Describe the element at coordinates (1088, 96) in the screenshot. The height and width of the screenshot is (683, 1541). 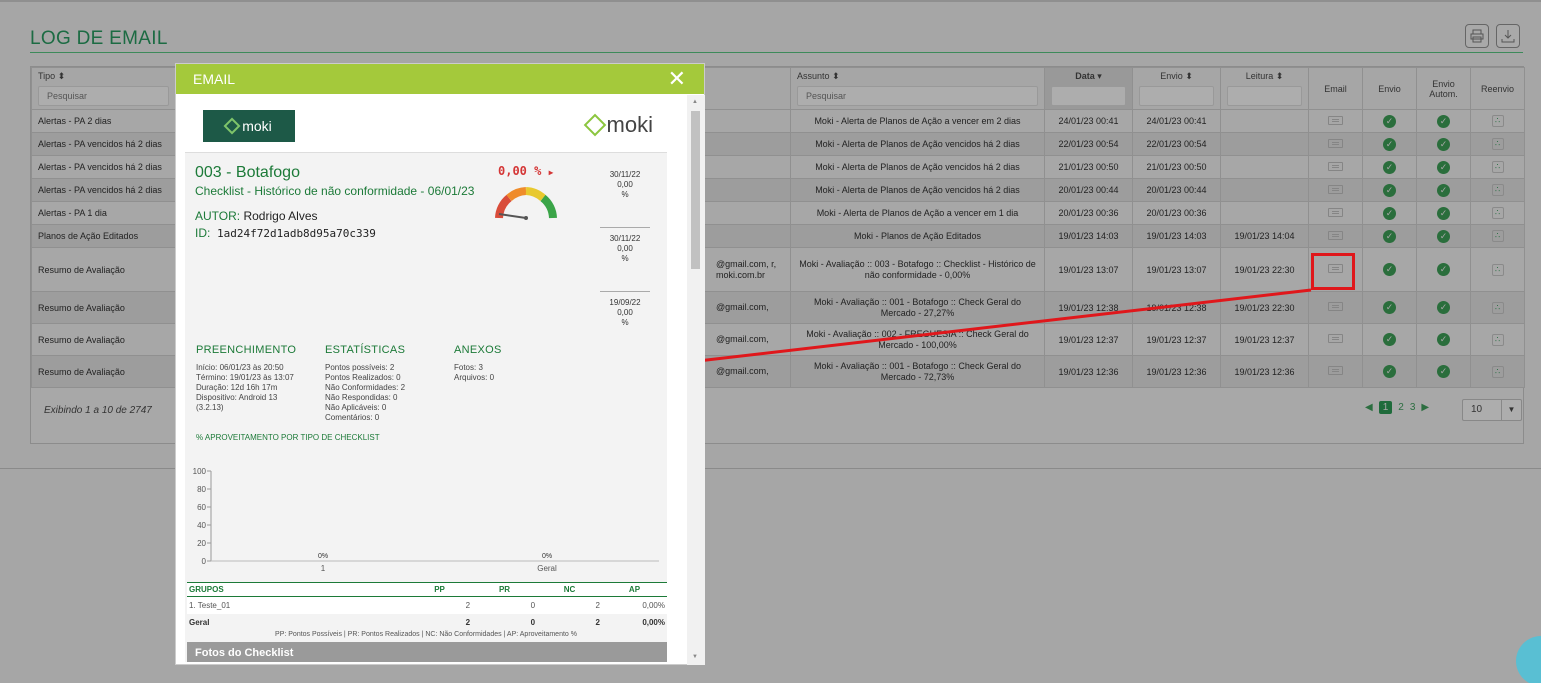
I see `filter-data` at that location.